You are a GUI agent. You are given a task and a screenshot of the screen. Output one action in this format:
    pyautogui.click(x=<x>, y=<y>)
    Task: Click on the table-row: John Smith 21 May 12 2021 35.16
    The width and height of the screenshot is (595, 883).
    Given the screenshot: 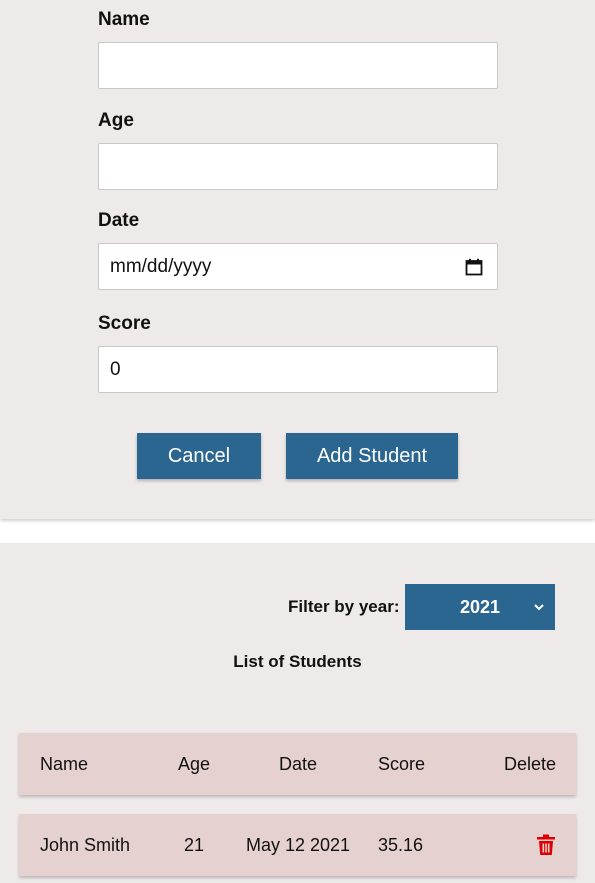 What is the action you would take?
    pyautogui.click(x=297, y=845)
    